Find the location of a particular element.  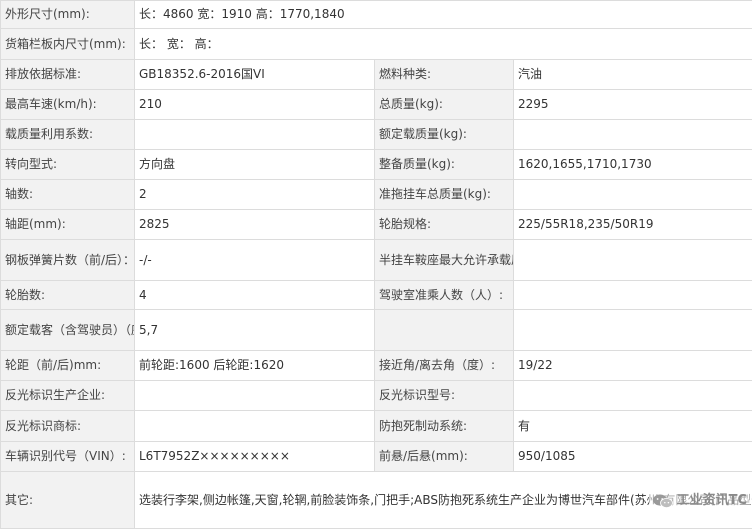

row-value: -/- is located at coordinates (255, 260).